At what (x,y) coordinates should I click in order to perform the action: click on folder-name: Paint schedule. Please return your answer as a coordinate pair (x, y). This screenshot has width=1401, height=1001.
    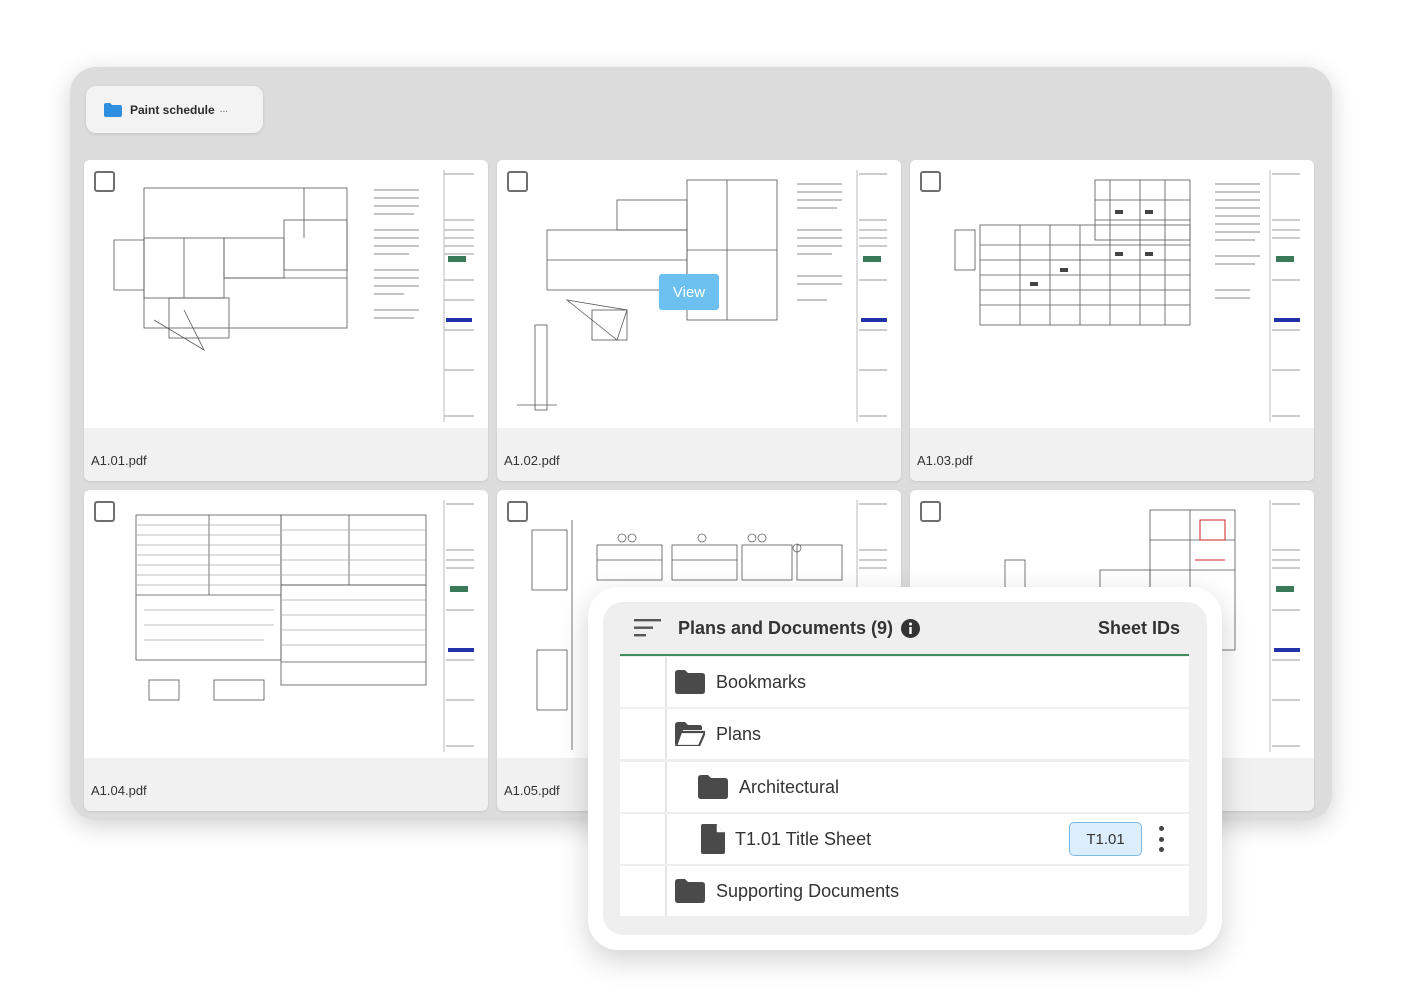
    Looking at the image, I should click on (172, 109).